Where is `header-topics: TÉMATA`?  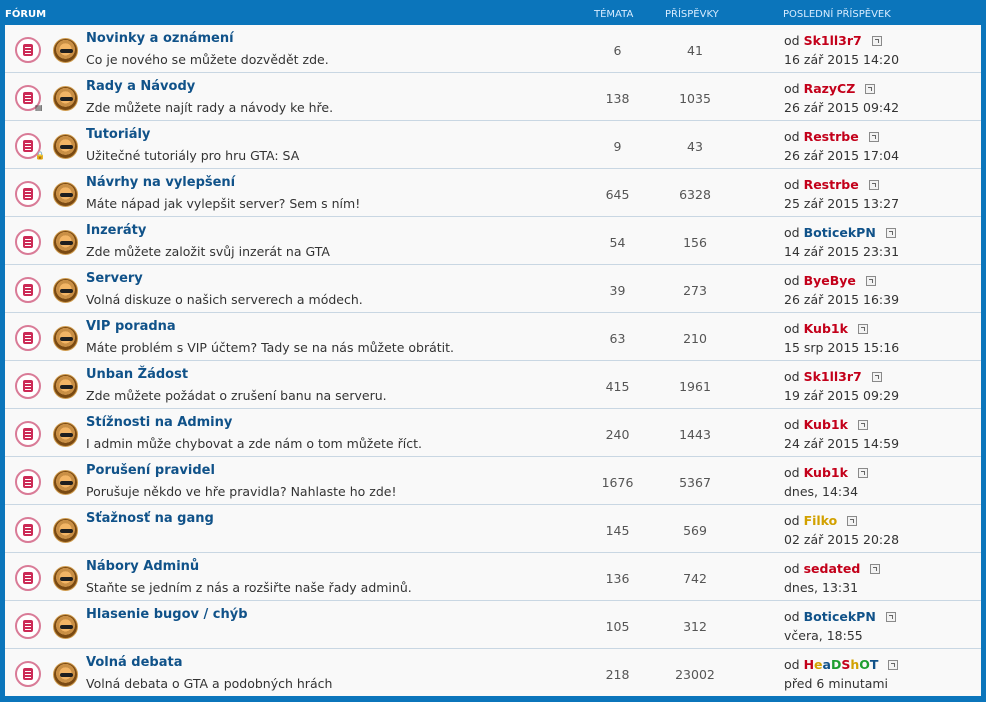 header-topics: TÉMATA is located at coordinates (614, 14).